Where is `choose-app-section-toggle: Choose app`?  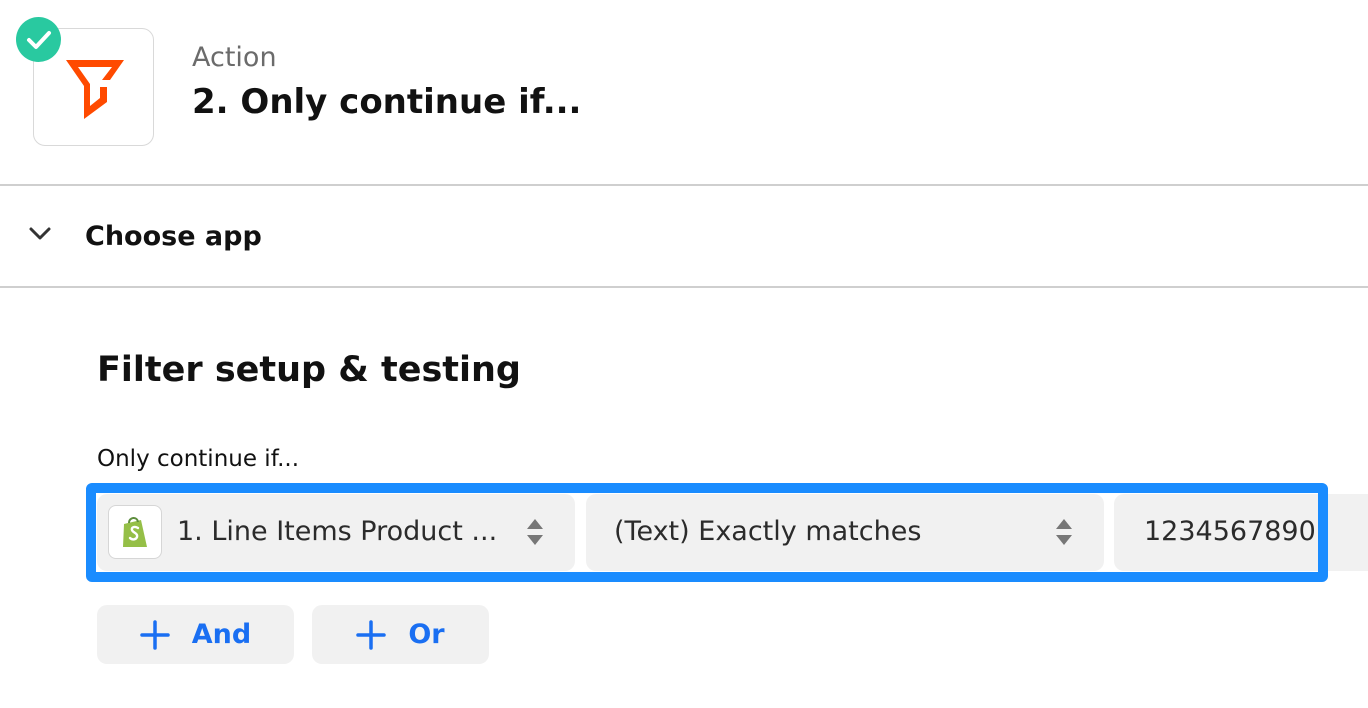 choose-app-section-toggle: Choose app is located at coordinates (684, 236).